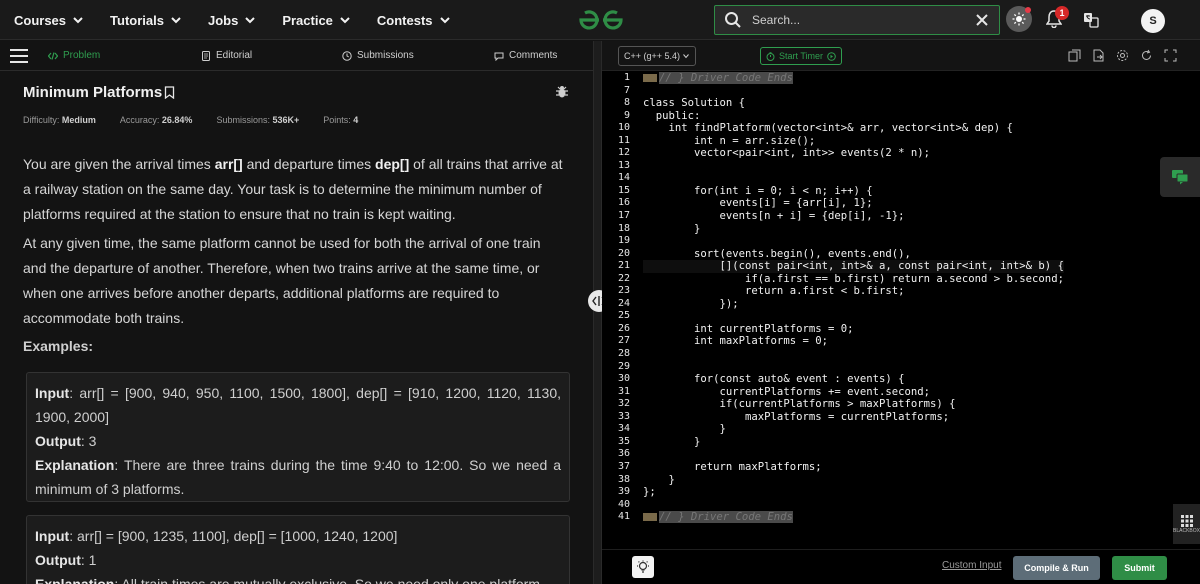 The image size is (1200, 584). Describe the element at coordinates (623, 517) in the screenshot. I see `line-number: 41` at that location.